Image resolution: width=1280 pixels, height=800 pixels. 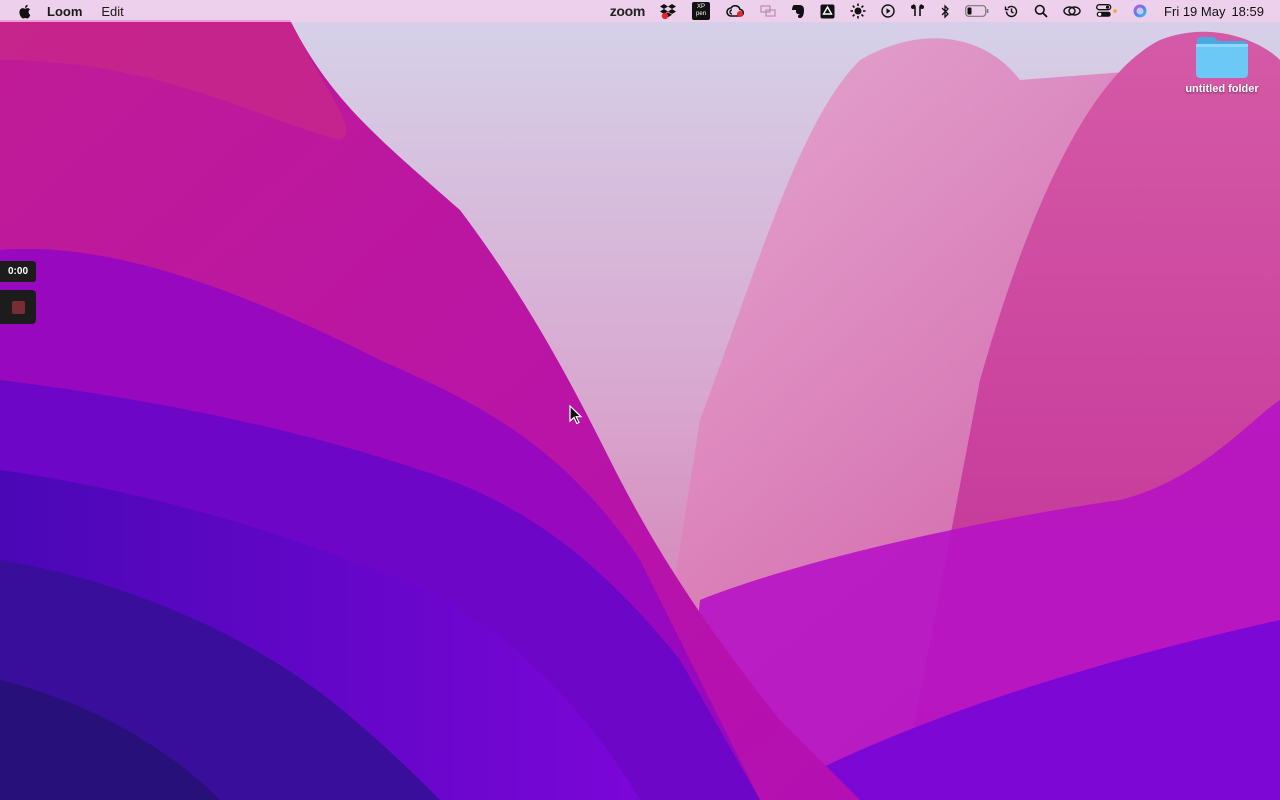 I want to click on play-icon, so click(x=888, y=11).